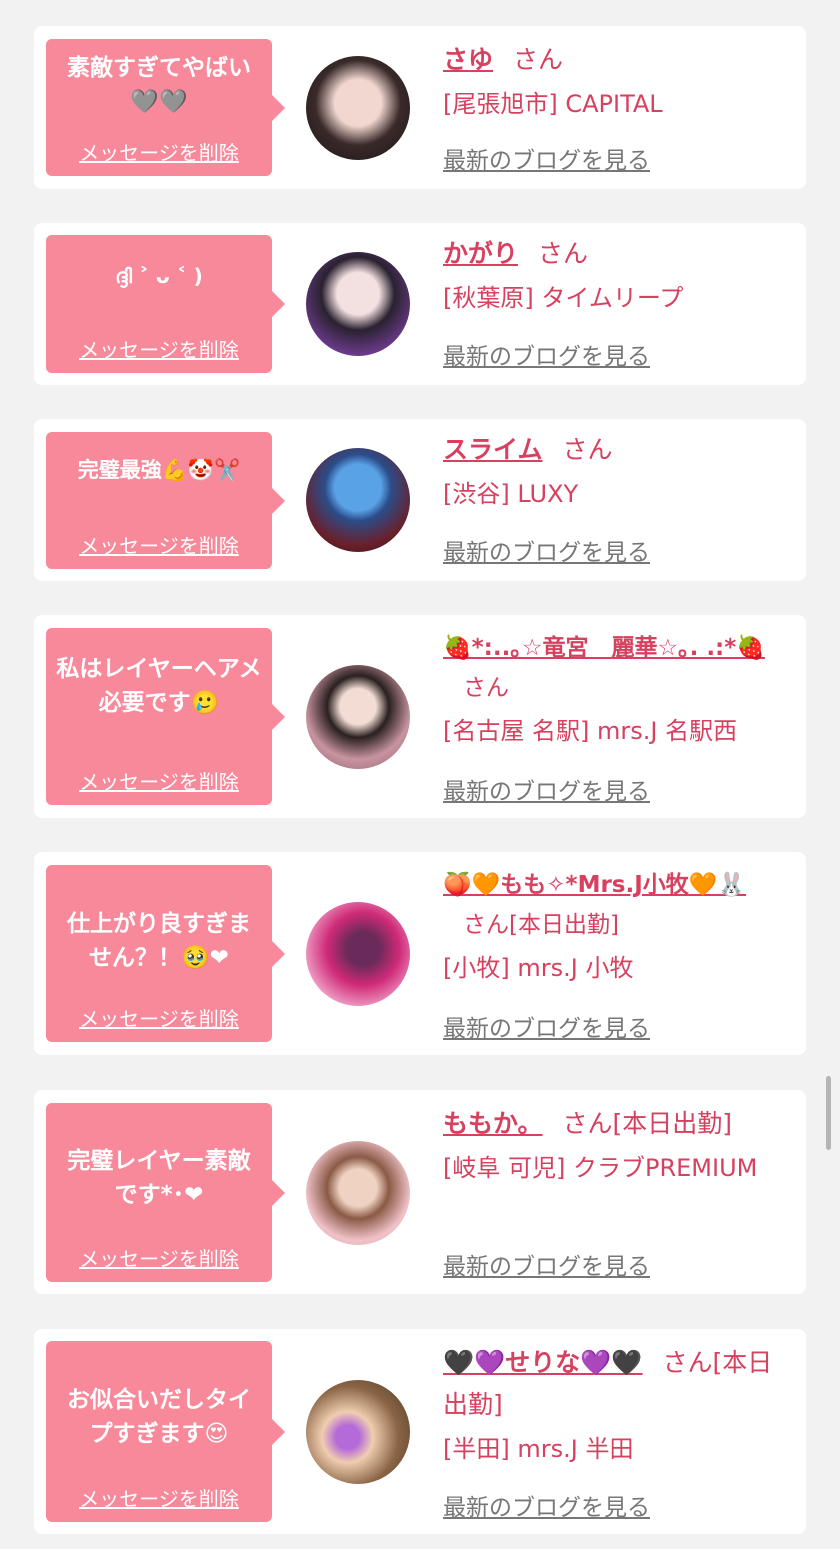  What do you see at coordinates (594, 885) in the screenshot?
I see `cast-name-link: 🍑🧡もも✧*Mrs.J小牧🧡🐰` at bounding box center [594, 885].